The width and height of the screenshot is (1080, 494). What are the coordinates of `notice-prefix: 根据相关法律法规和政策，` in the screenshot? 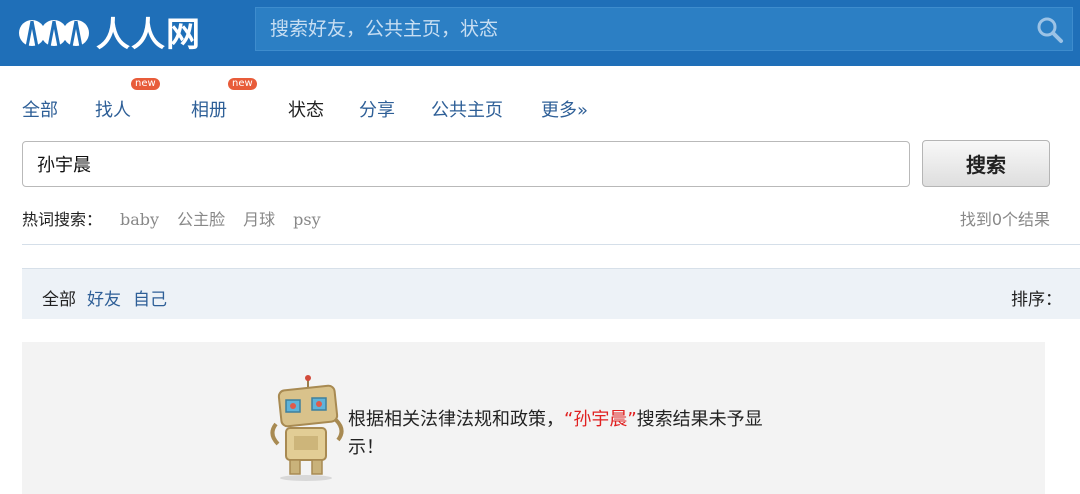 It's located at (456, 419).